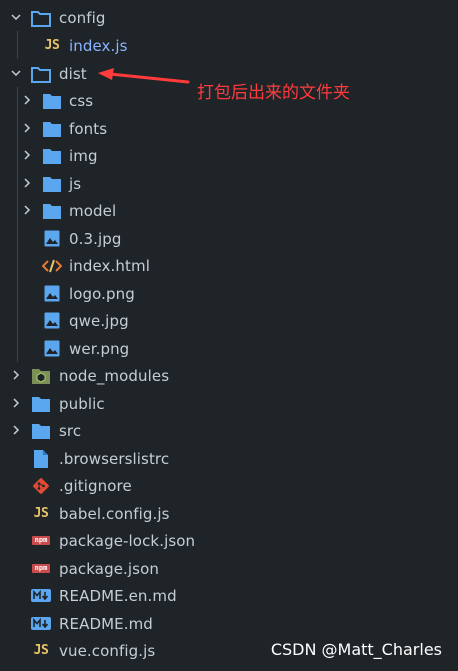  I want to click on folder-label: public, so click(82, 403).